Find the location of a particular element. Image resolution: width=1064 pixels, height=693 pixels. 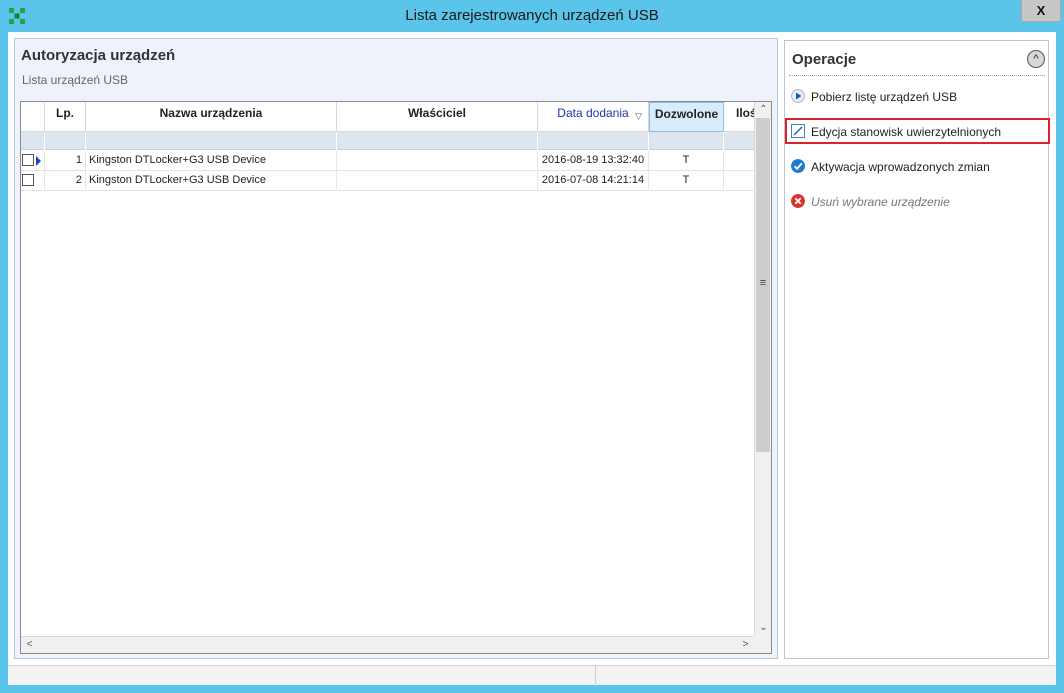

delete-device-button: Usuń wybrane urządzenie is located at coordinates (918, 202).